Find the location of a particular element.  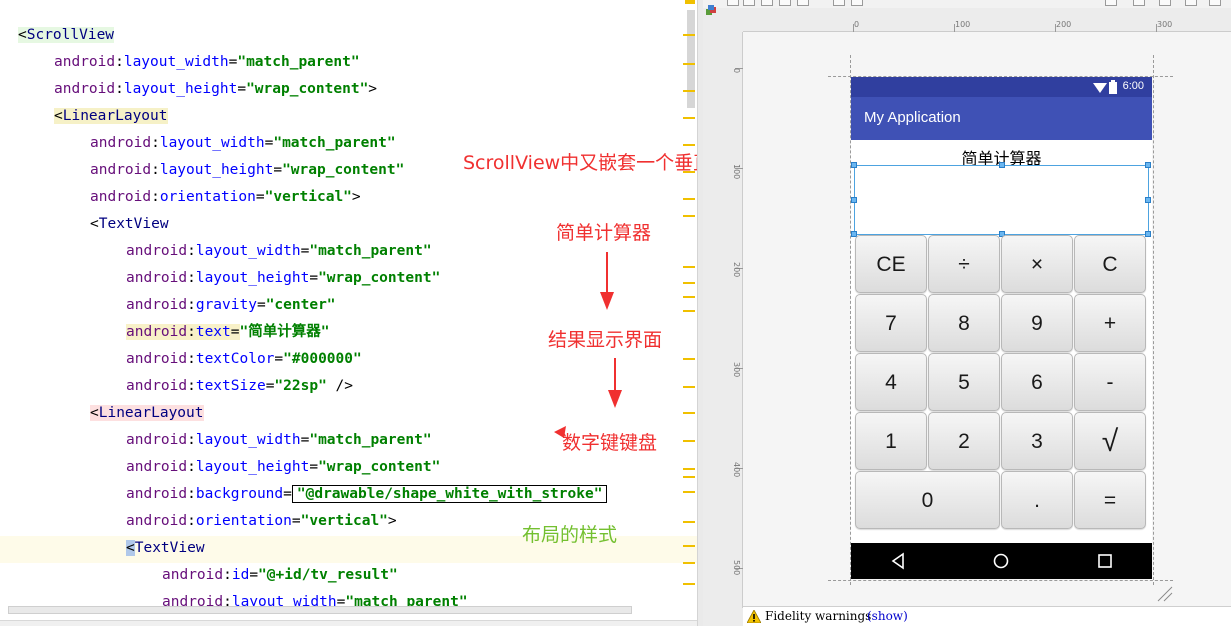

key-sqrt: √ is located at coordinates (1110, 441).